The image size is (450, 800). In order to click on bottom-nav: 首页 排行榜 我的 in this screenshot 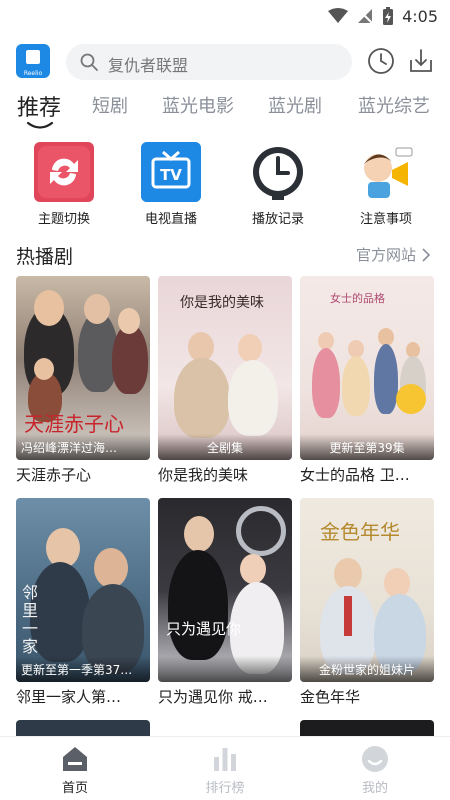, I will do `click(225, 768)`.